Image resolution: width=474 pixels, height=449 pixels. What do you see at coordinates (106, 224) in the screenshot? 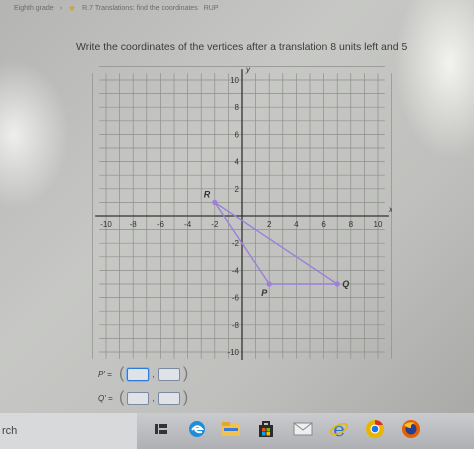
I see `x-tick-label: -10` at bounding box center [106, 224].